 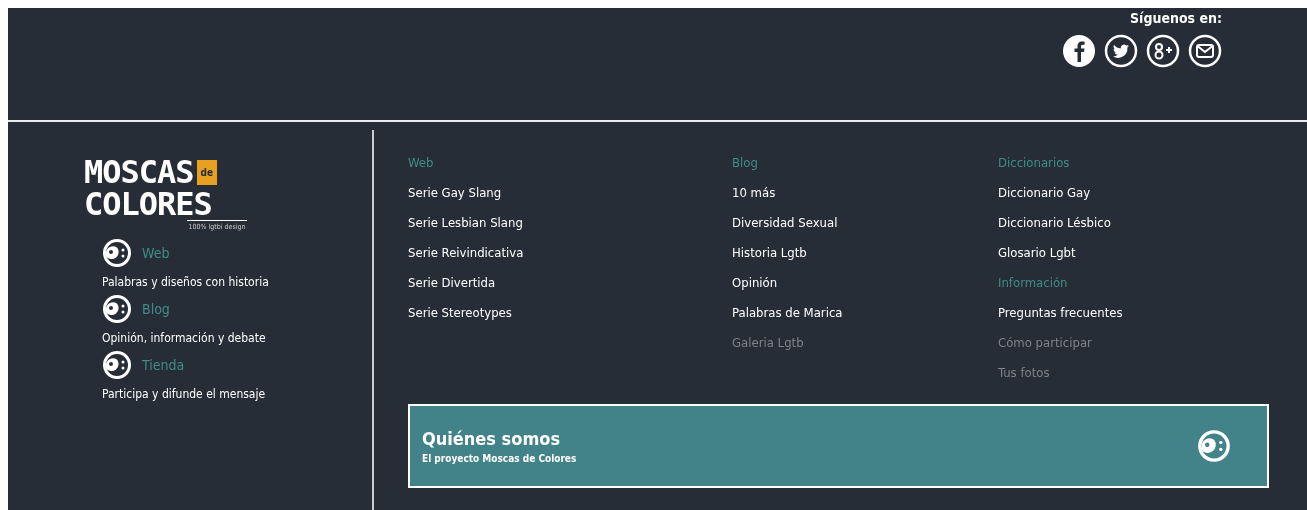 I want to click on about-banner: Quiénes somos El proyecto Moscas de Colores, so click(x=838, y=446).